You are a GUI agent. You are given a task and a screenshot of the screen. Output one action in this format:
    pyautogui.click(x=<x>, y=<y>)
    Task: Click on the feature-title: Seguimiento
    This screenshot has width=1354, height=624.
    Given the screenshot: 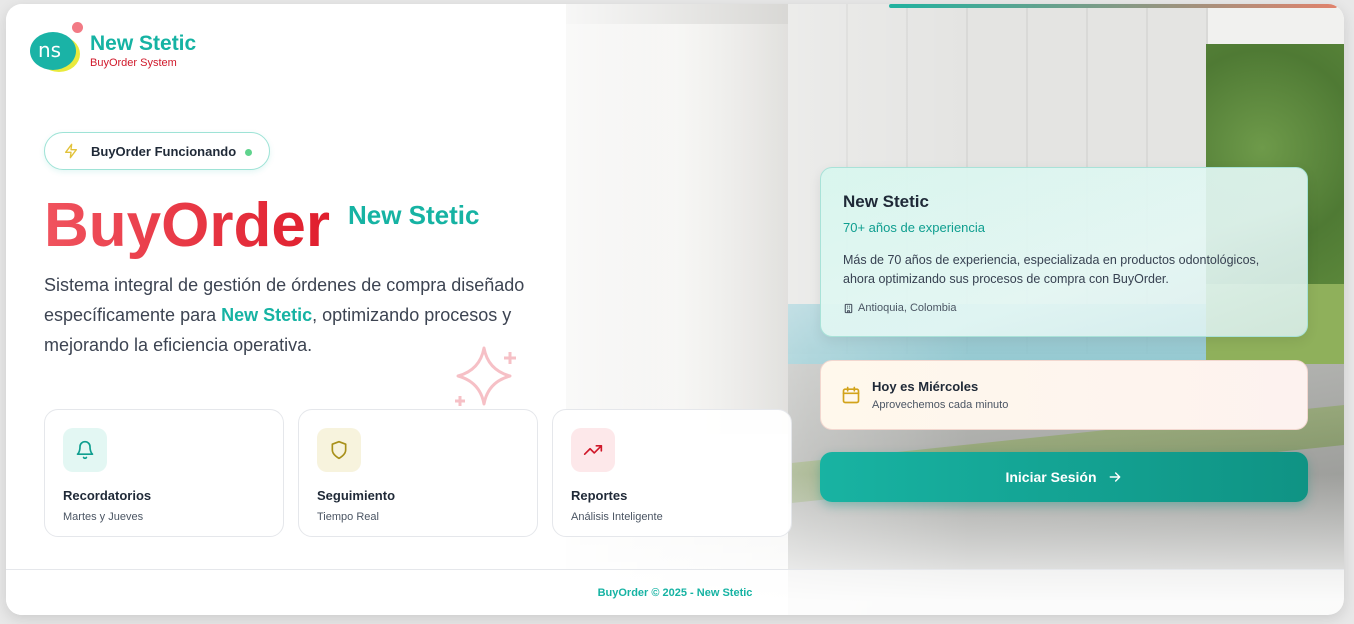 What is the action you would take?
    pyautogui.click(x=356, y=495)
    